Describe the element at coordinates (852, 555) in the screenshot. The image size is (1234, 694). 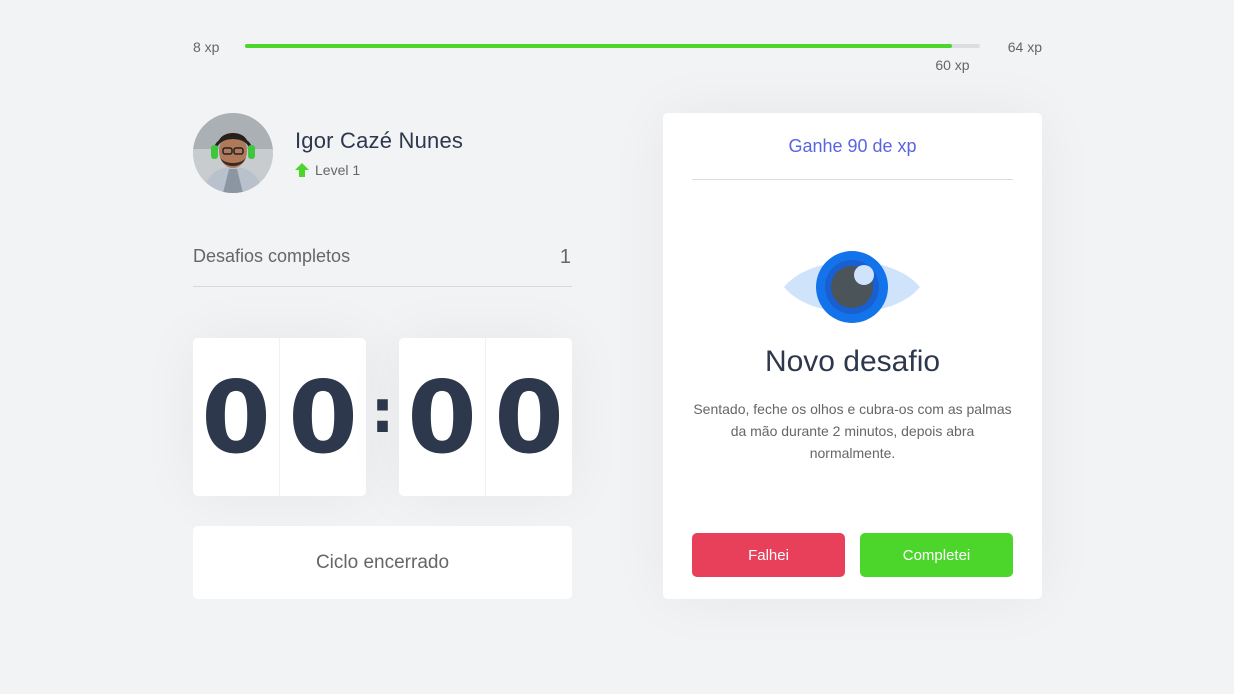
I see `challenge-actions: Falhei Completei` at that location.